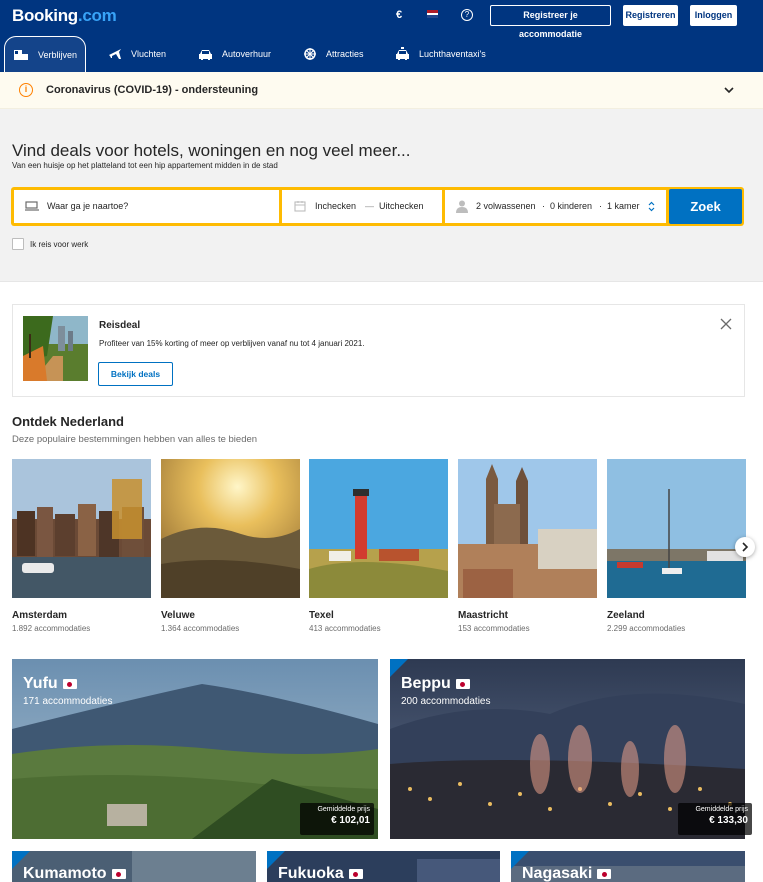 The width and height of the screenshot is (763, 882). I want to click on carousel-next-button, so click(745, 547).